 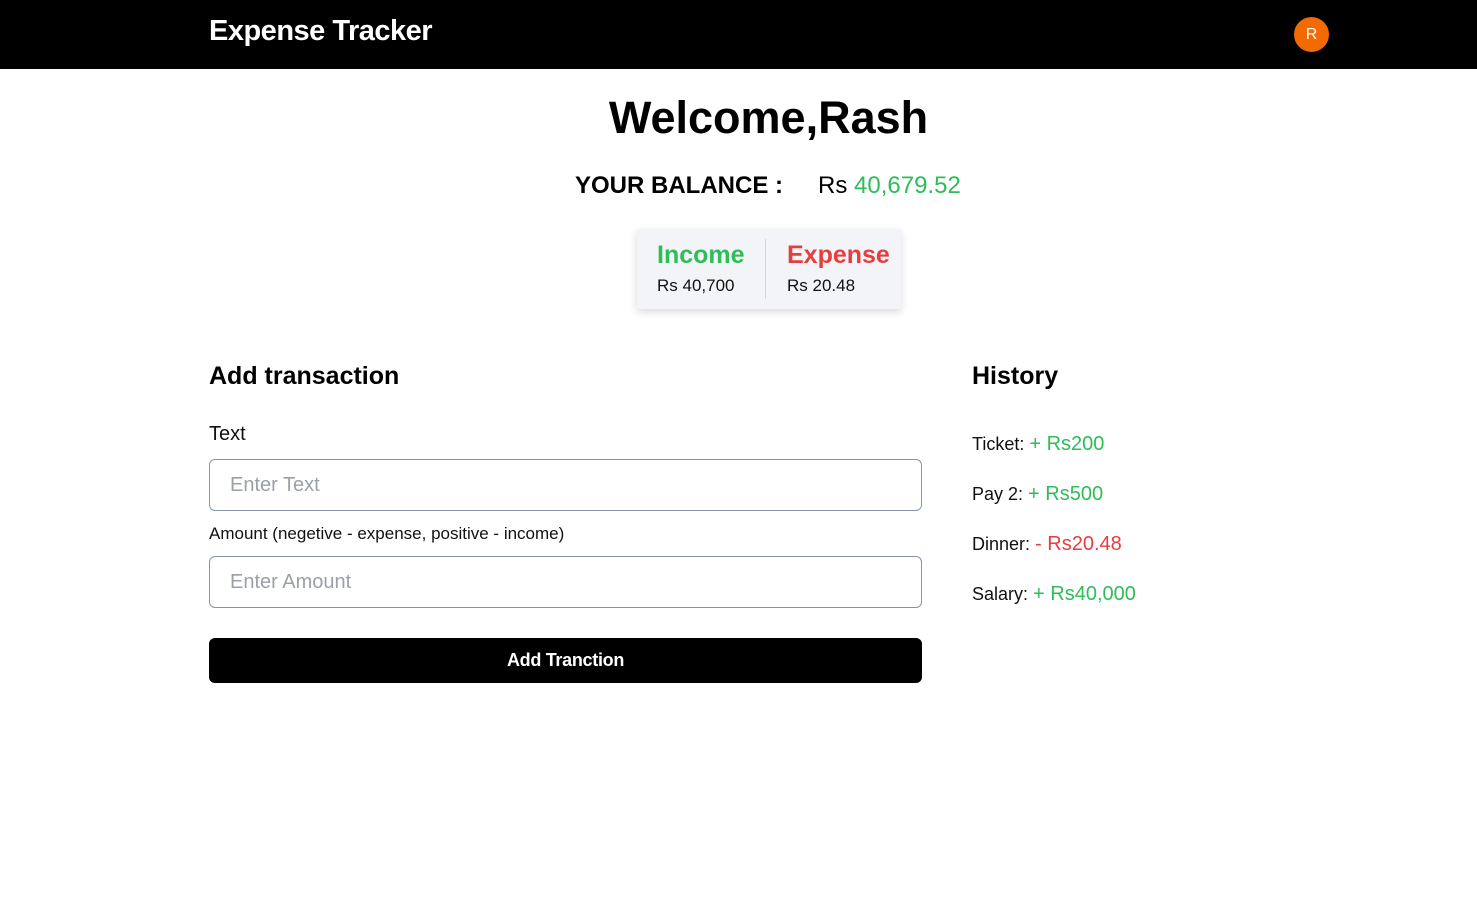 What do you see at coordinates (1078, 544) in the screenshot?
I see `history-item-amount: - Rs20.48` at bounding box center [1078, 544].